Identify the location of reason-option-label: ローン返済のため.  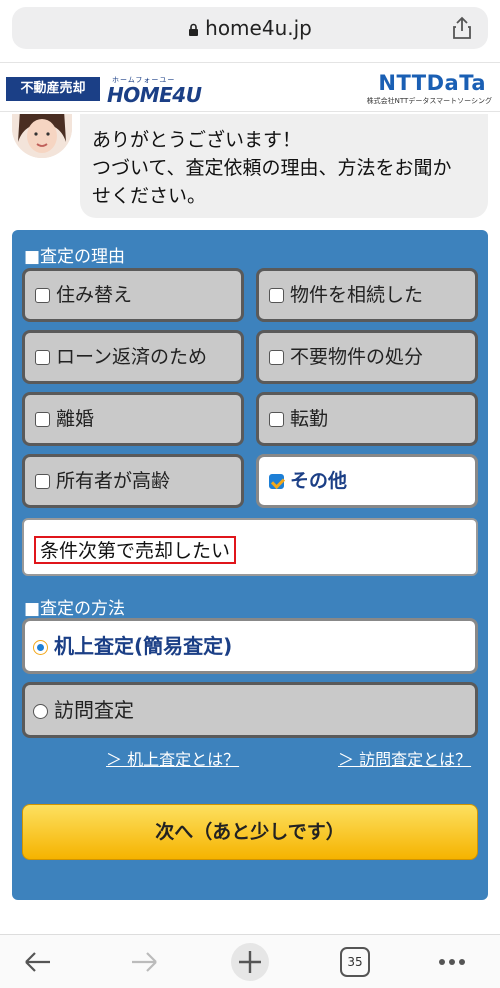
(132, 357).